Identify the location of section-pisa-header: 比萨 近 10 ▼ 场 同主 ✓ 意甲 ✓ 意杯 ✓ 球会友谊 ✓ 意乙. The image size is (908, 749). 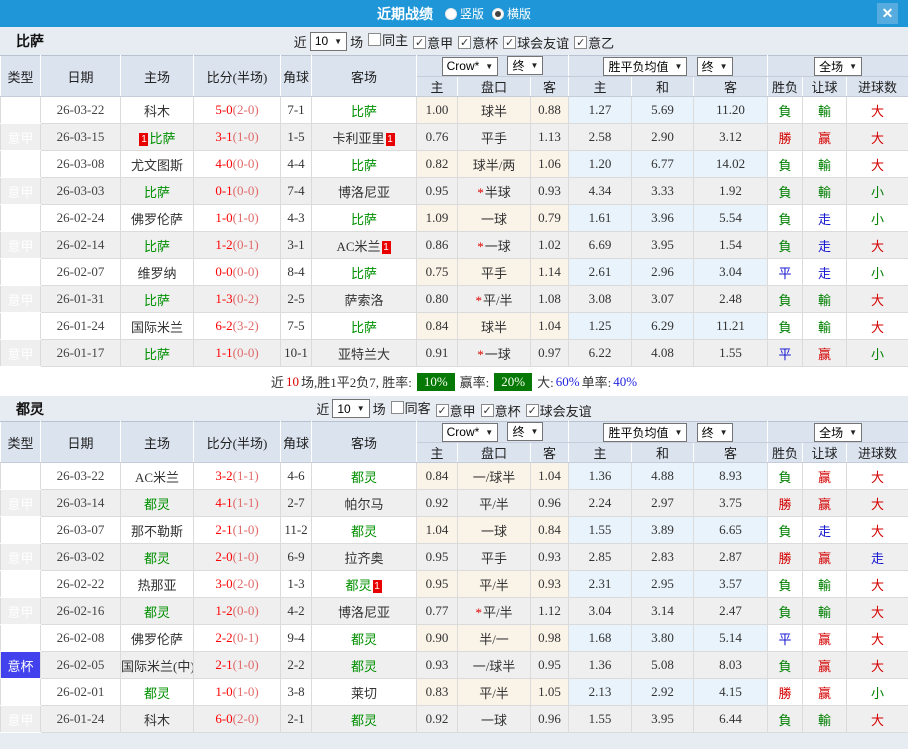
(454, 41).